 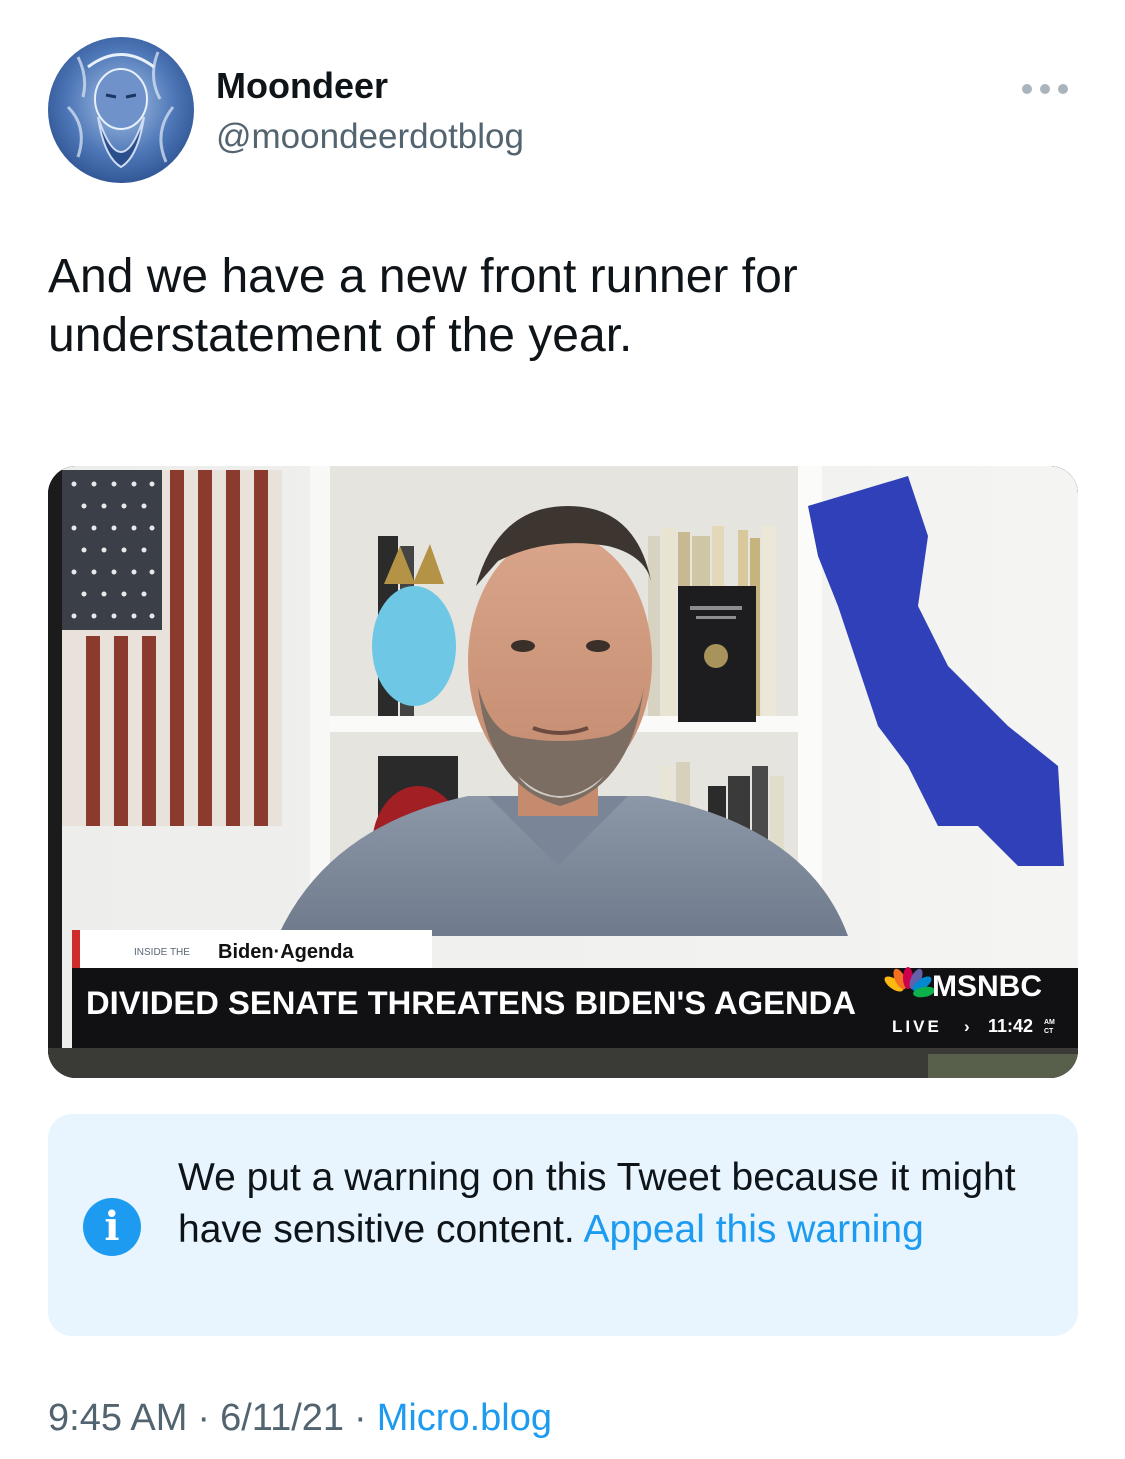 I want to click on flag-decor, so click(x=172, y=648).